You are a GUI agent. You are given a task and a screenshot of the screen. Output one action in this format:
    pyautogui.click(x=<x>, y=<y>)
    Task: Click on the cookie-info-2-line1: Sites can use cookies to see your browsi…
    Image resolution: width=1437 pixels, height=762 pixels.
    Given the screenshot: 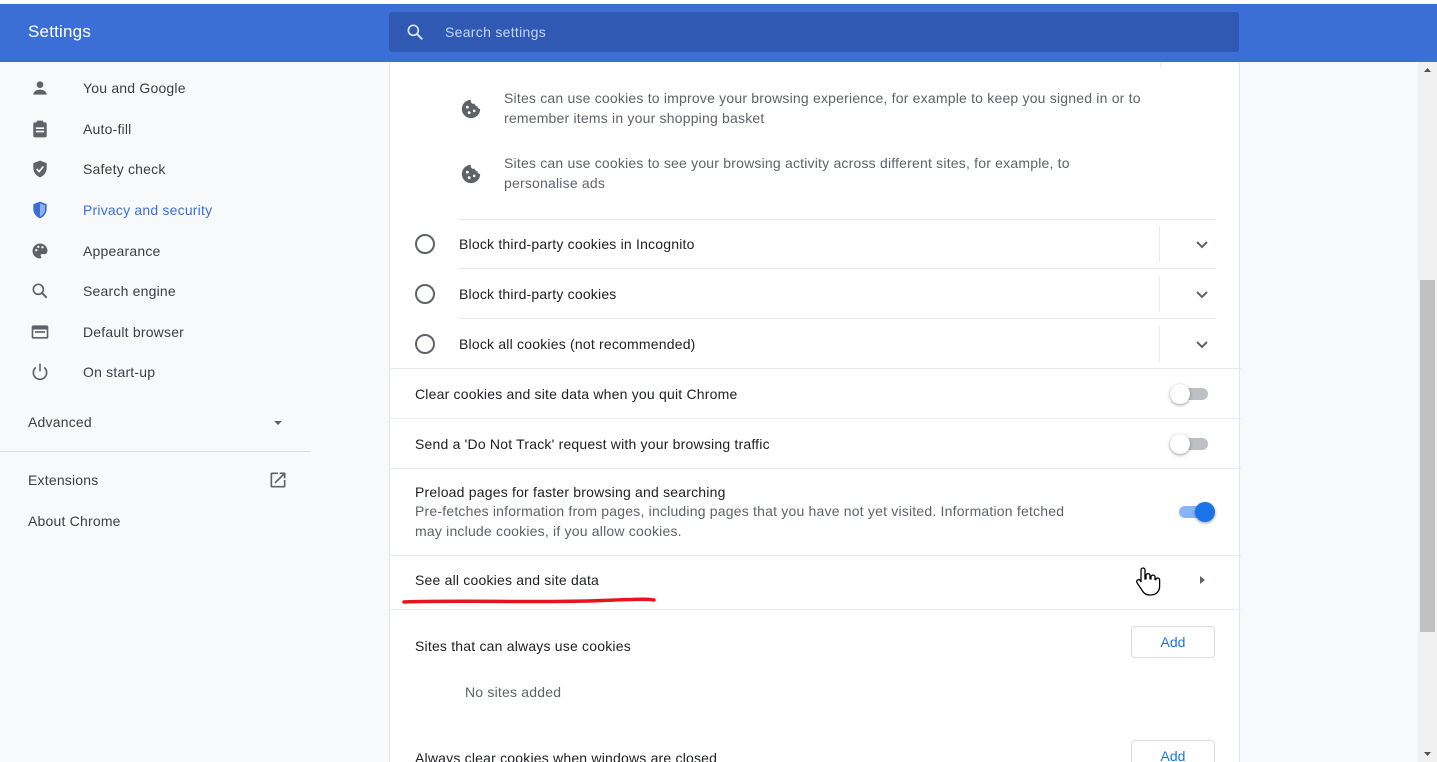 What is the action you would take?
    pyautogui.click(x=787, y=163)
    